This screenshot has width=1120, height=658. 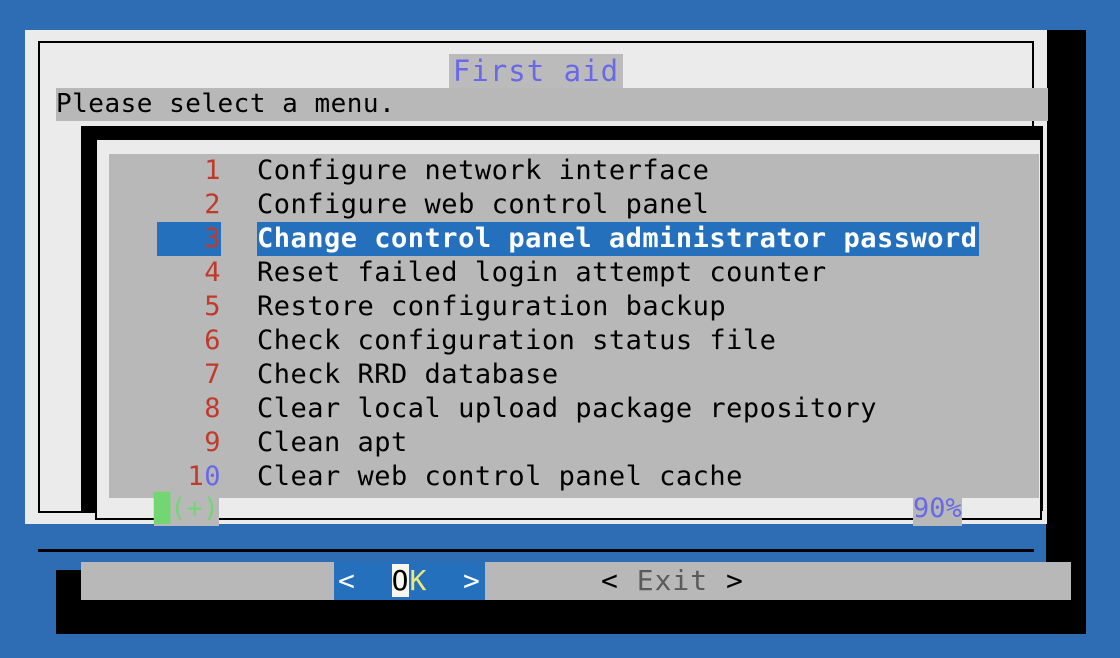 What do you see at coordinates (212, 272) in the screenshot?
I see `menu-item-number: 4` at bounding box center [212, 272].